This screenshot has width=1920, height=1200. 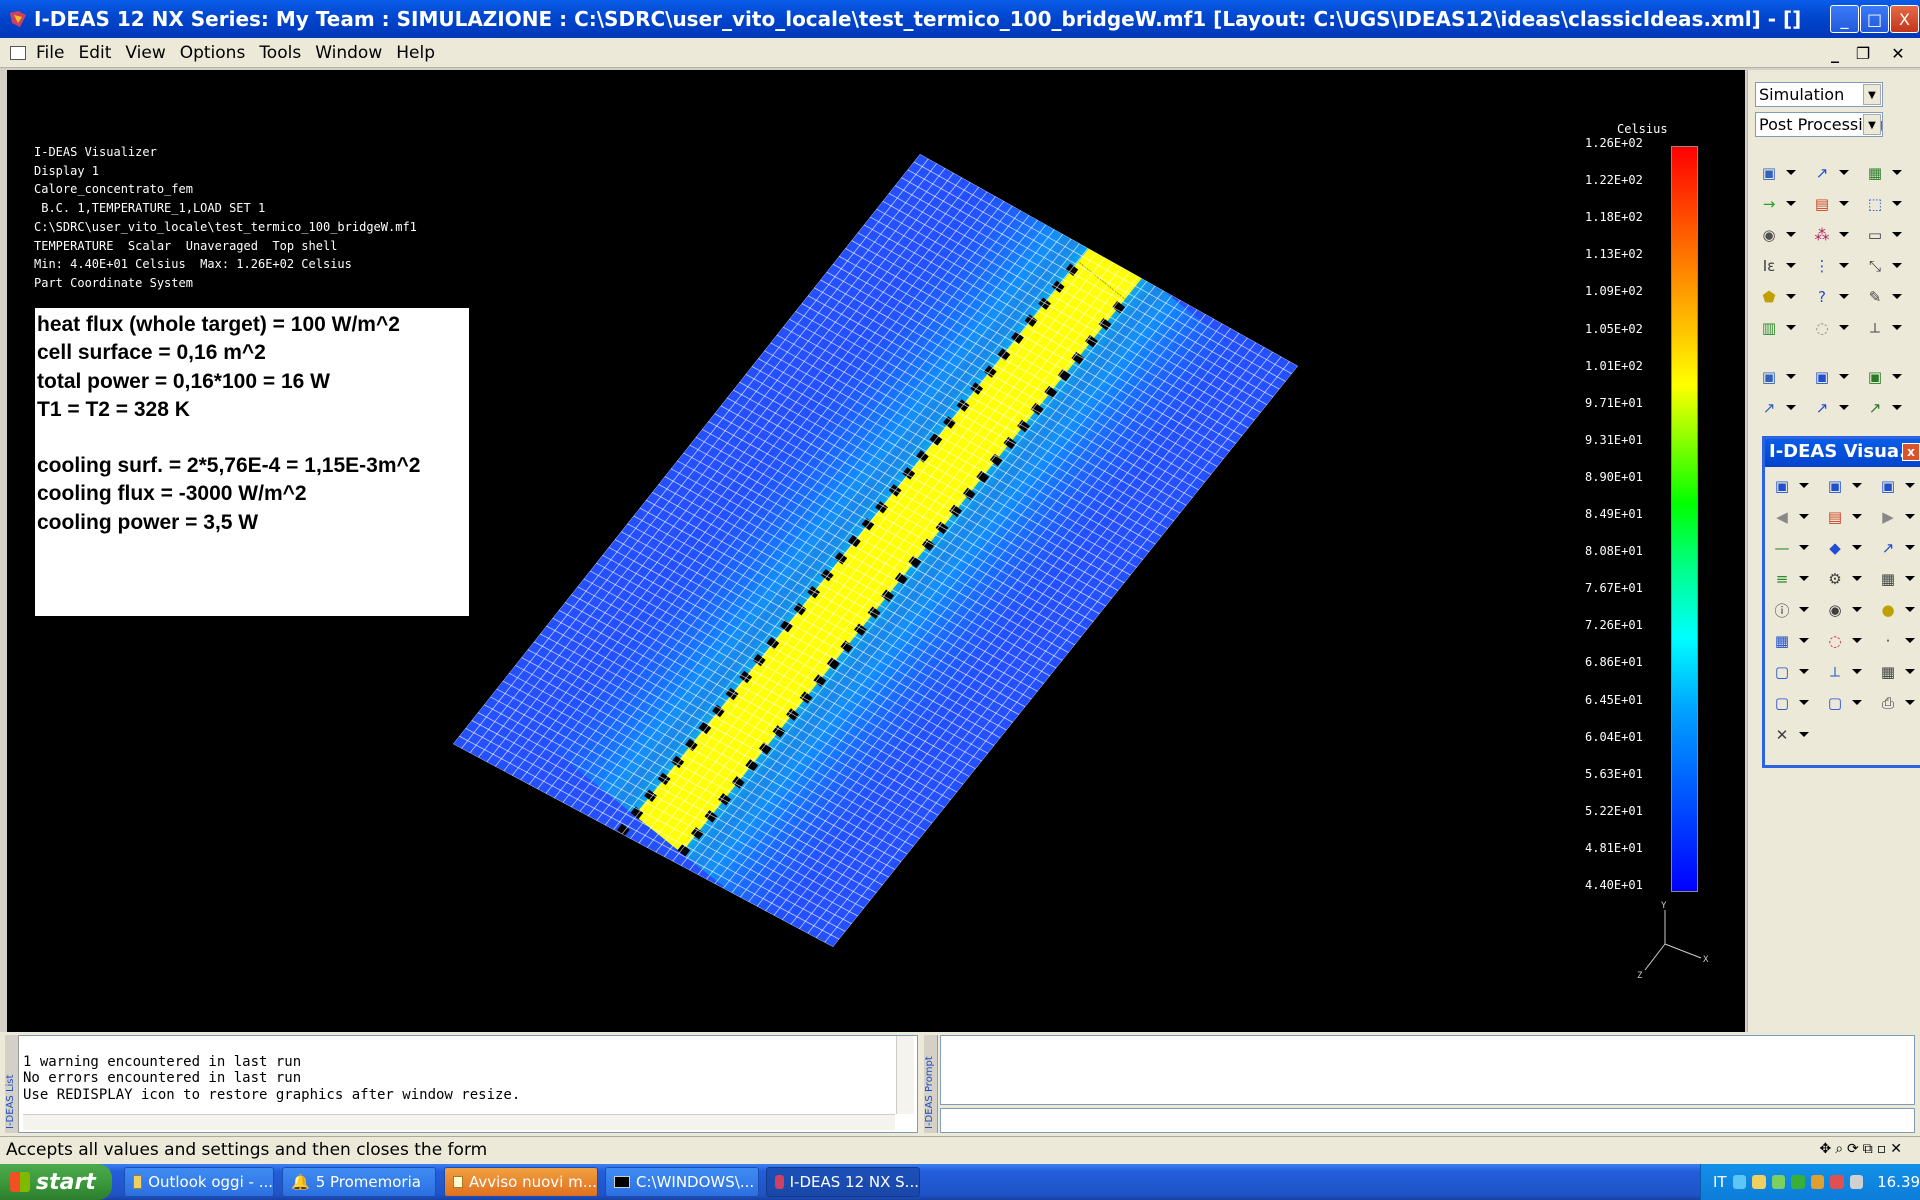 I want to click on visualizer-tool-icon: ◆, so click(x=1842, y=548).